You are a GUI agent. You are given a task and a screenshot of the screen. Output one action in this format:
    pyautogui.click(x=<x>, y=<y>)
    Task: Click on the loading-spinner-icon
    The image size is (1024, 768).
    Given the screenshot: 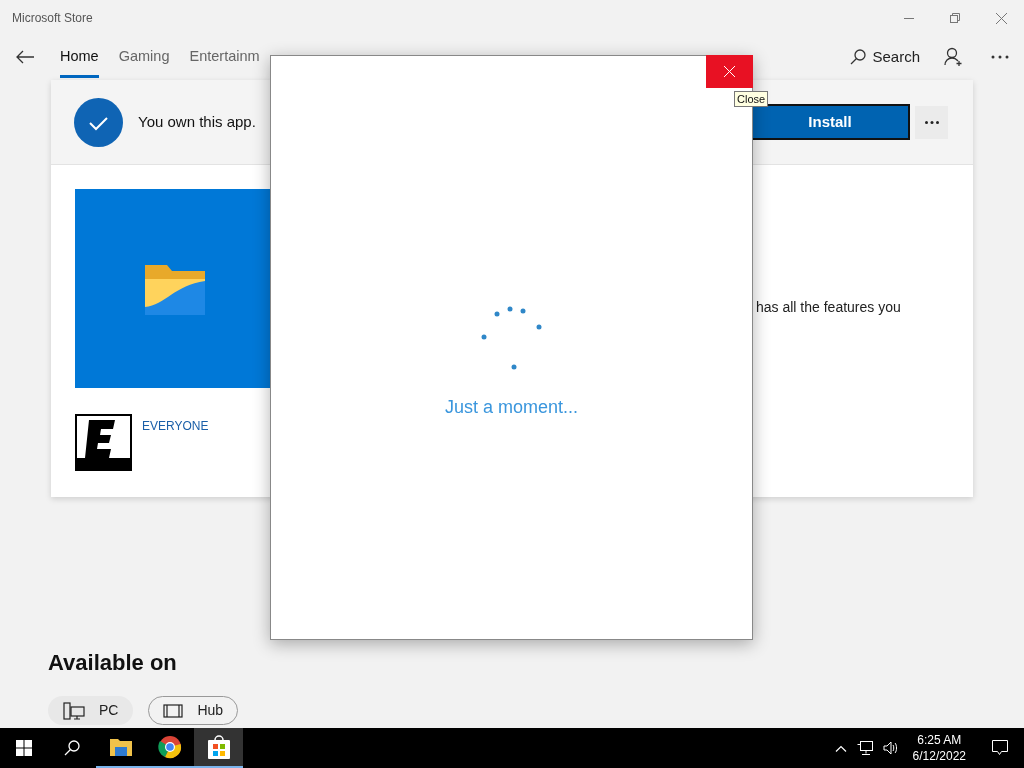 What is the action you would take?
    pyautogui.click(x=511, y=339)
    